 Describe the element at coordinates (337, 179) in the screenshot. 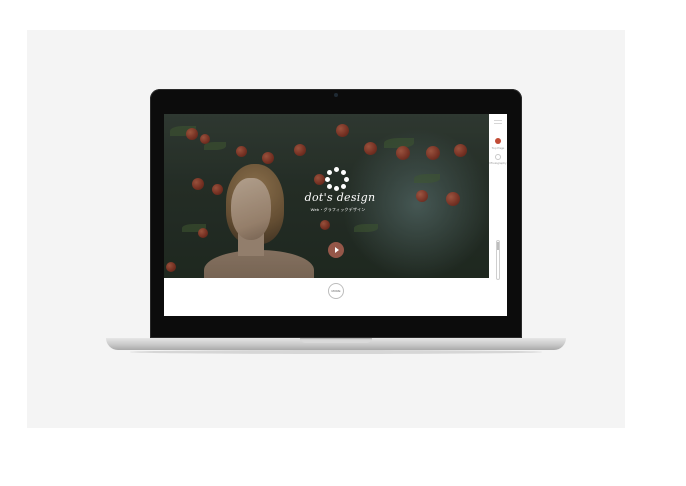

I see `dotted-circle-logo-icon` at that location.